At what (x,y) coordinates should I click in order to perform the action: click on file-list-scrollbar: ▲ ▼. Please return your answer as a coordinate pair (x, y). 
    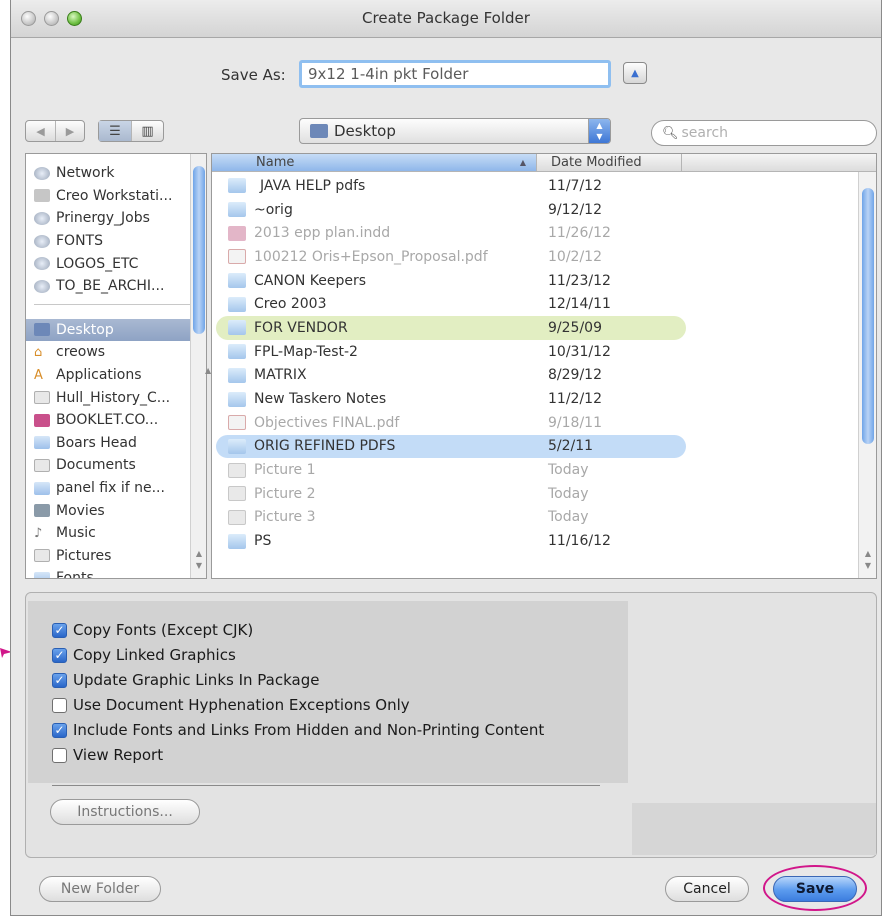
    Looking at the image, I should click on (867, 375).